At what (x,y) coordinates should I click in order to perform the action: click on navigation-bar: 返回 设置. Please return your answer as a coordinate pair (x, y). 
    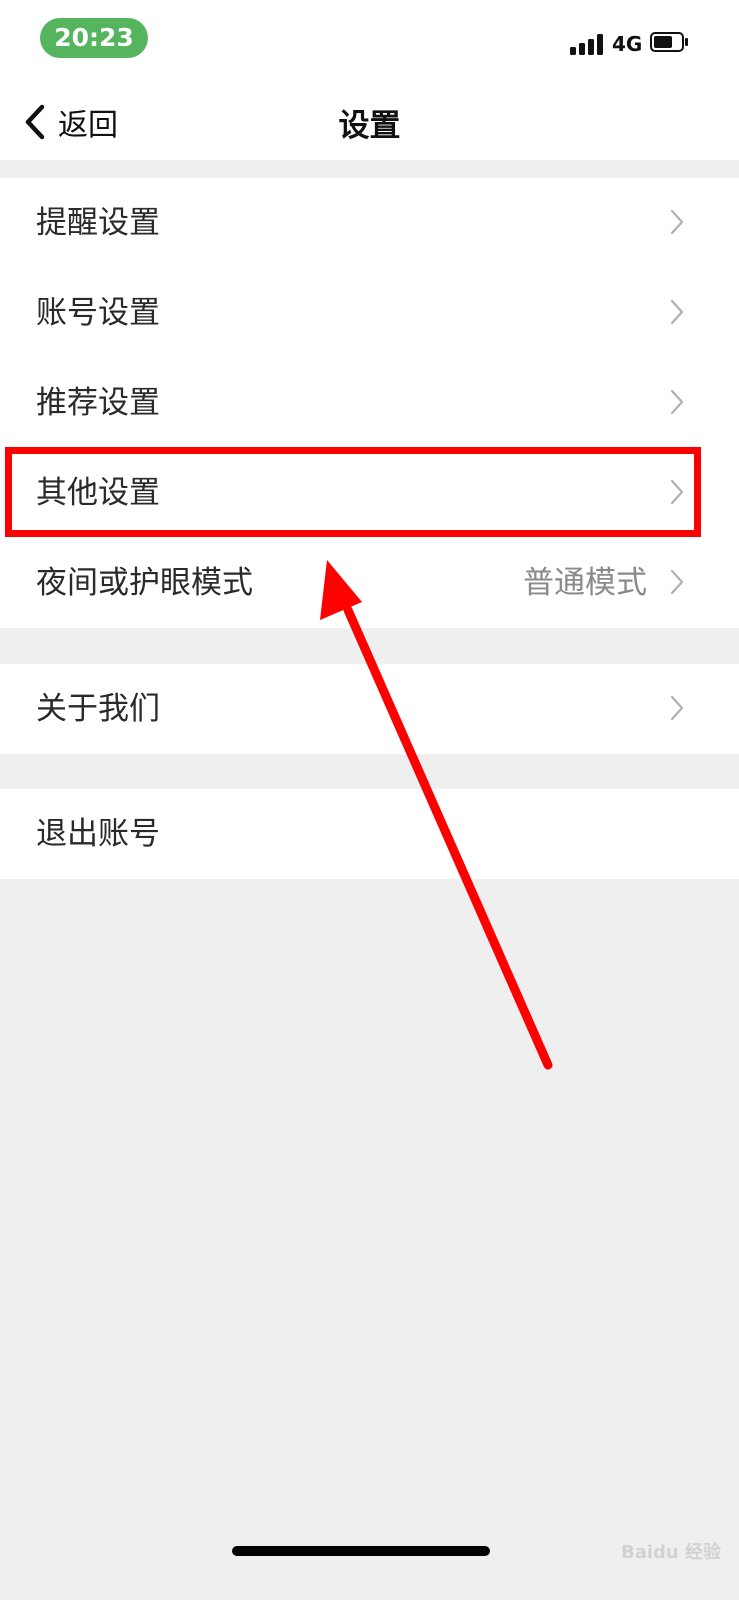
    Looking at the image, I should click on (369, 122).